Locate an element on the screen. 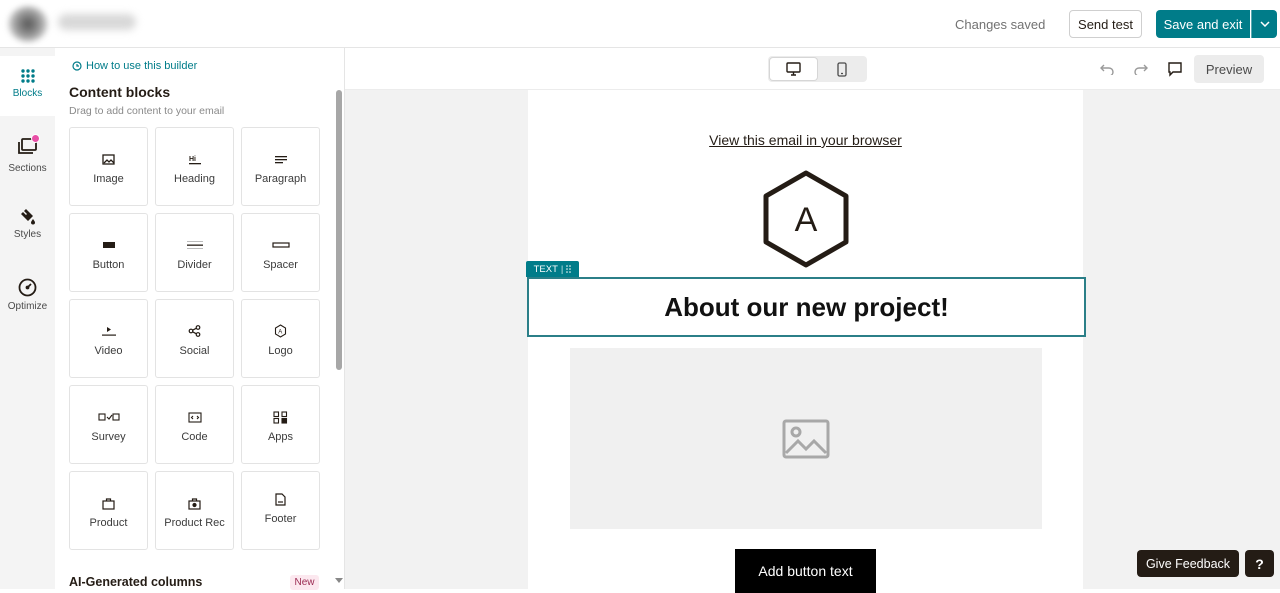 This screenshot has width=1280, height=593. gauge-icon is located at coordinates (27, 287).